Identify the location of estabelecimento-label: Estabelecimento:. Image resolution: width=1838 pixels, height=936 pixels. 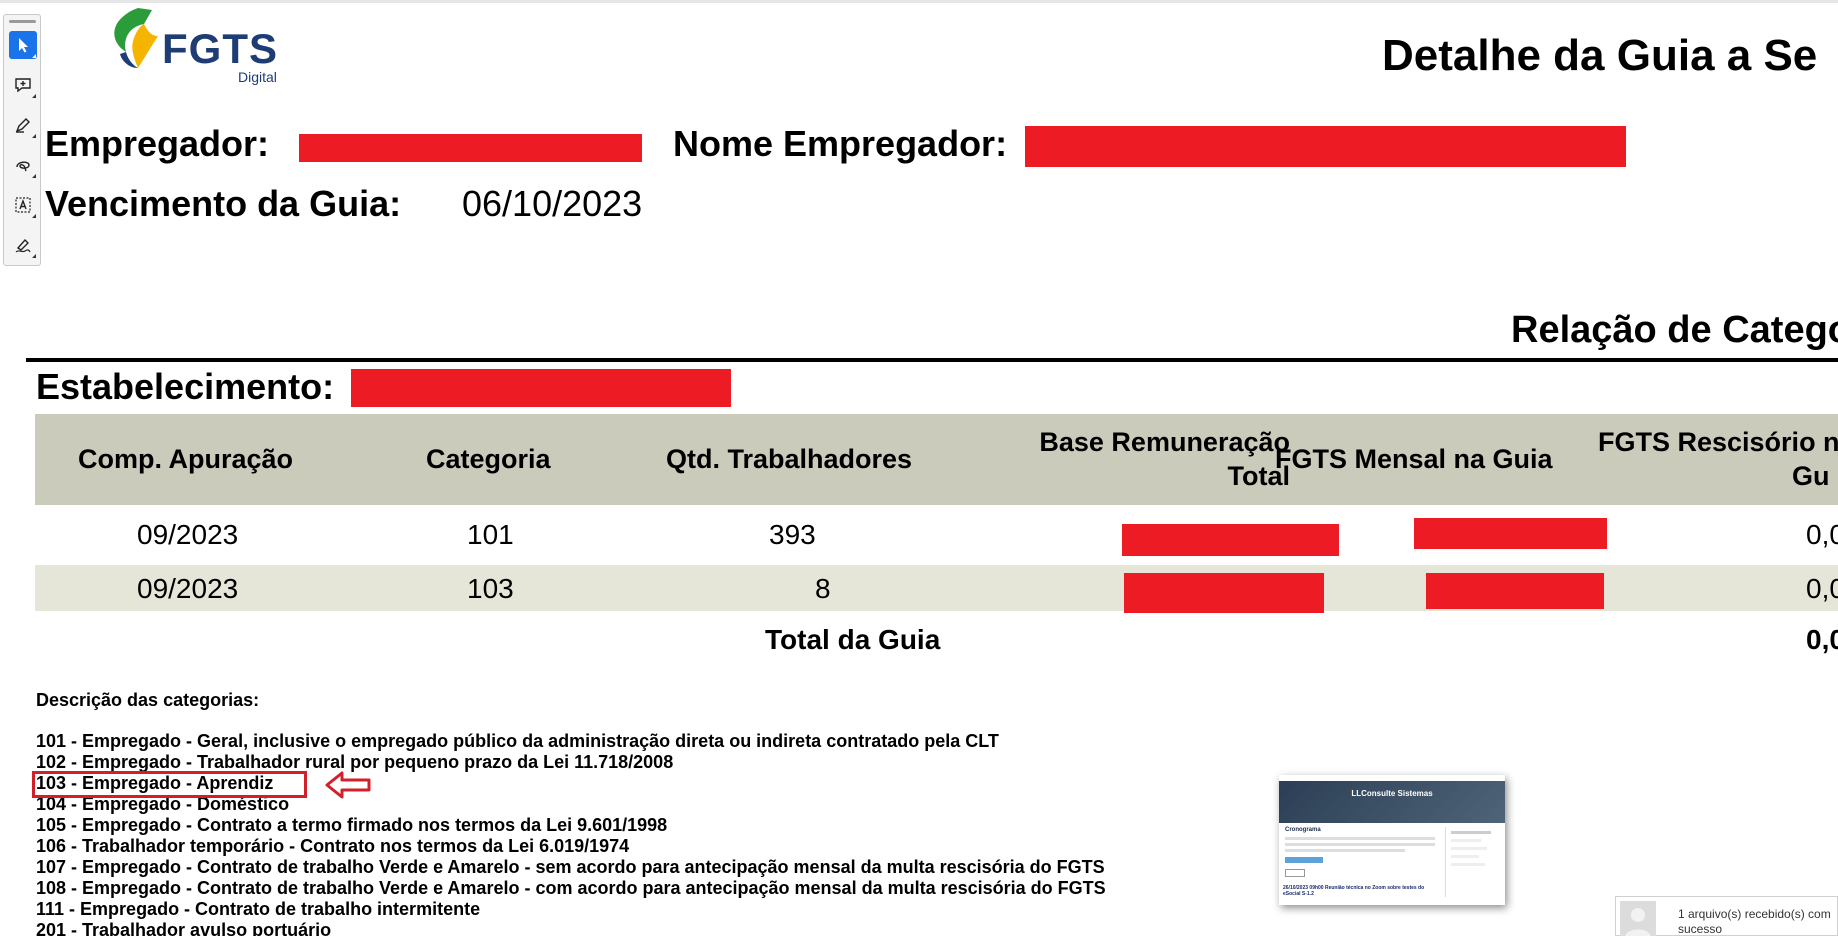
(185, 386).